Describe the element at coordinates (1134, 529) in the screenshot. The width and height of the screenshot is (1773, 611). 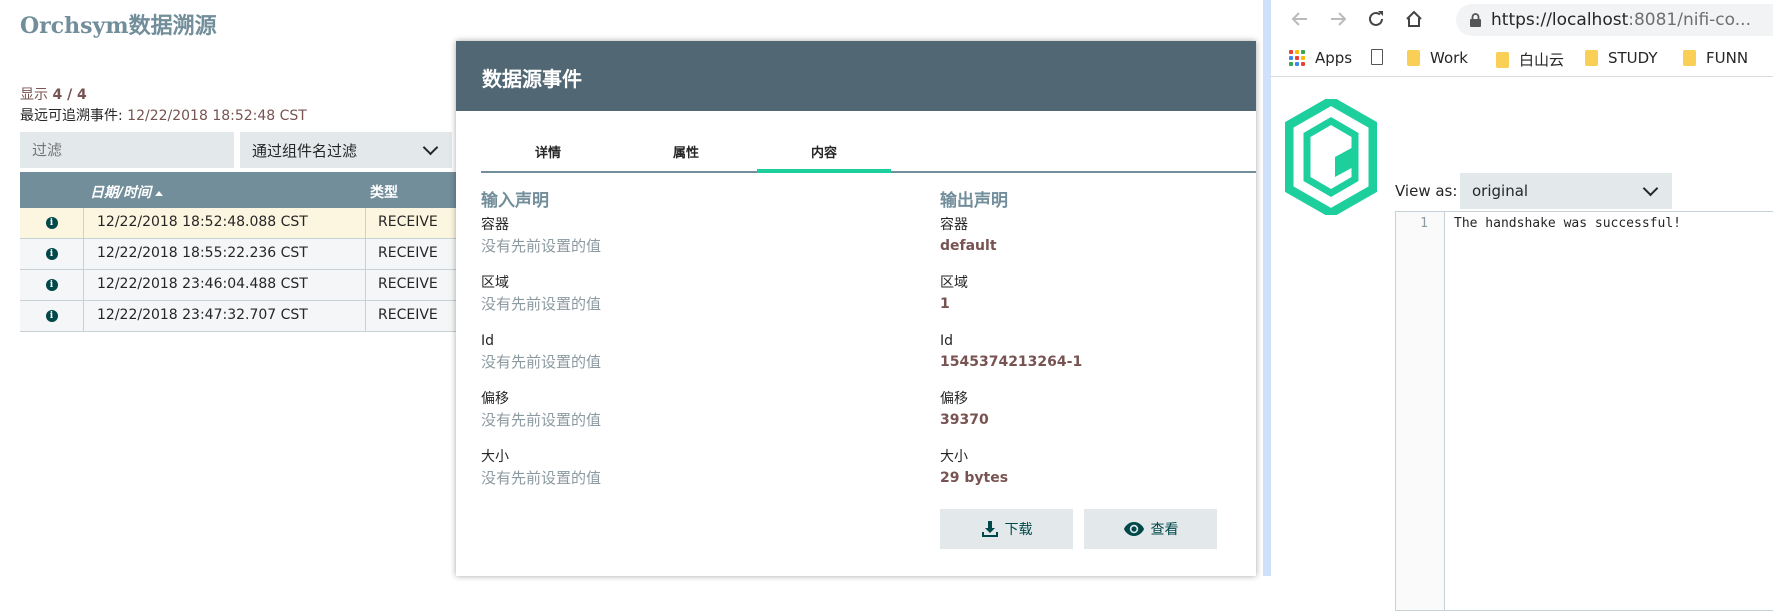
I see `eye-icon` at that location.